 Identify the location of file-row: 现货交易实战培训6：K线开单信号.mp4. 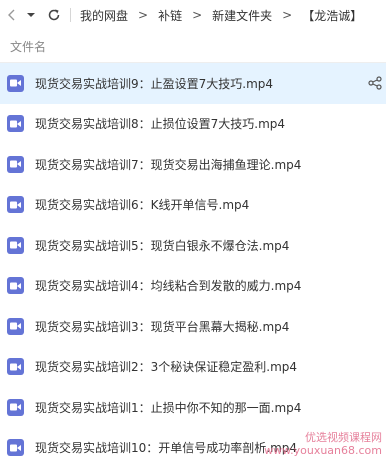
(193, 205).